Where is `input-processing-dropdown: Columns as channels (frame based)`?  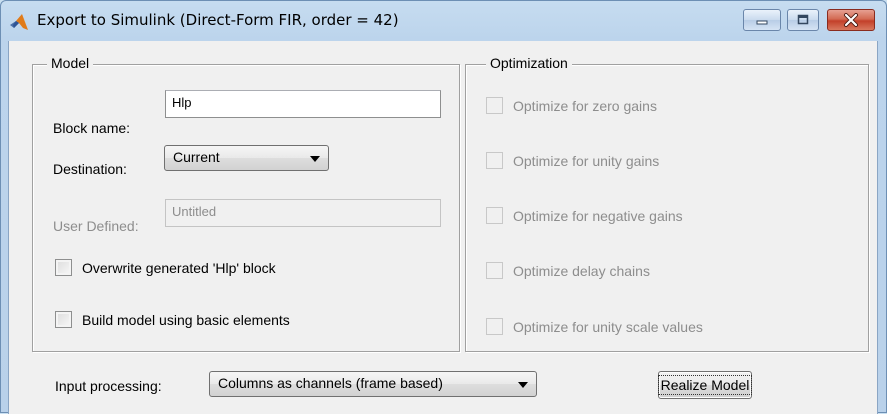 input-processing-dropdown: Columns as channels (frame based) is located at coordinates (373, 384).